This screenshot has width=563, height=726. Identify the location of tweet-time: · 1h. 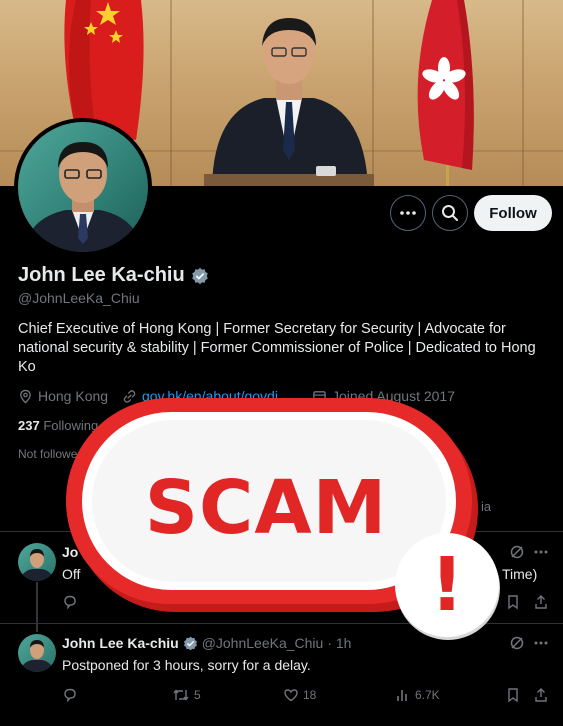
(339, 643).